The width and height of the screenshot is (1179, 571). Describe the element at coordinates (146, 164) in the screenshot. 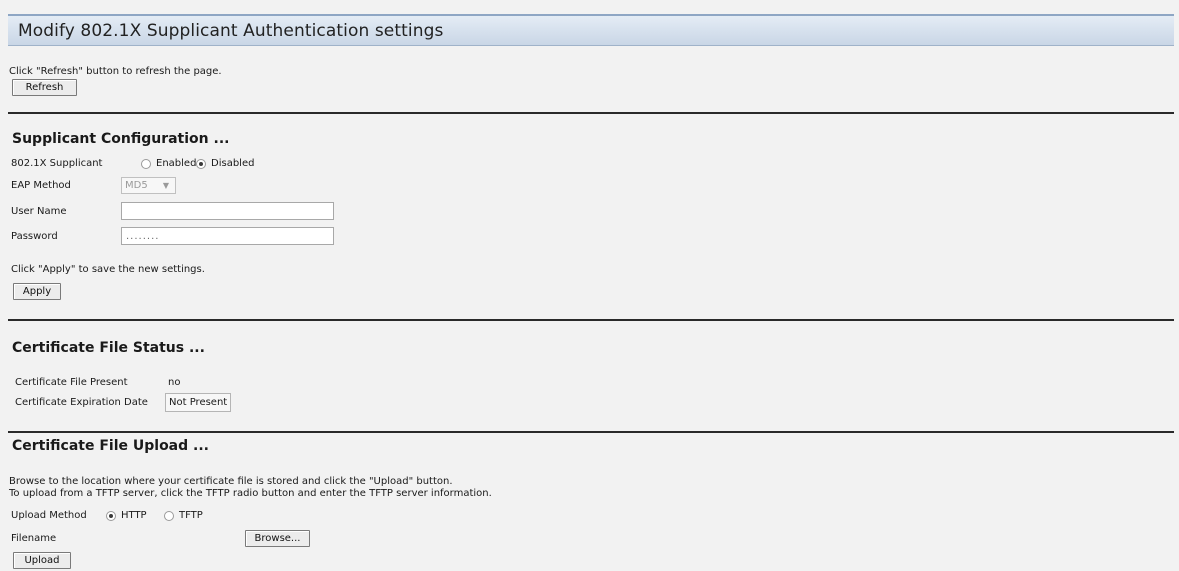

I see `supplicant-enabled-radio` at that location.